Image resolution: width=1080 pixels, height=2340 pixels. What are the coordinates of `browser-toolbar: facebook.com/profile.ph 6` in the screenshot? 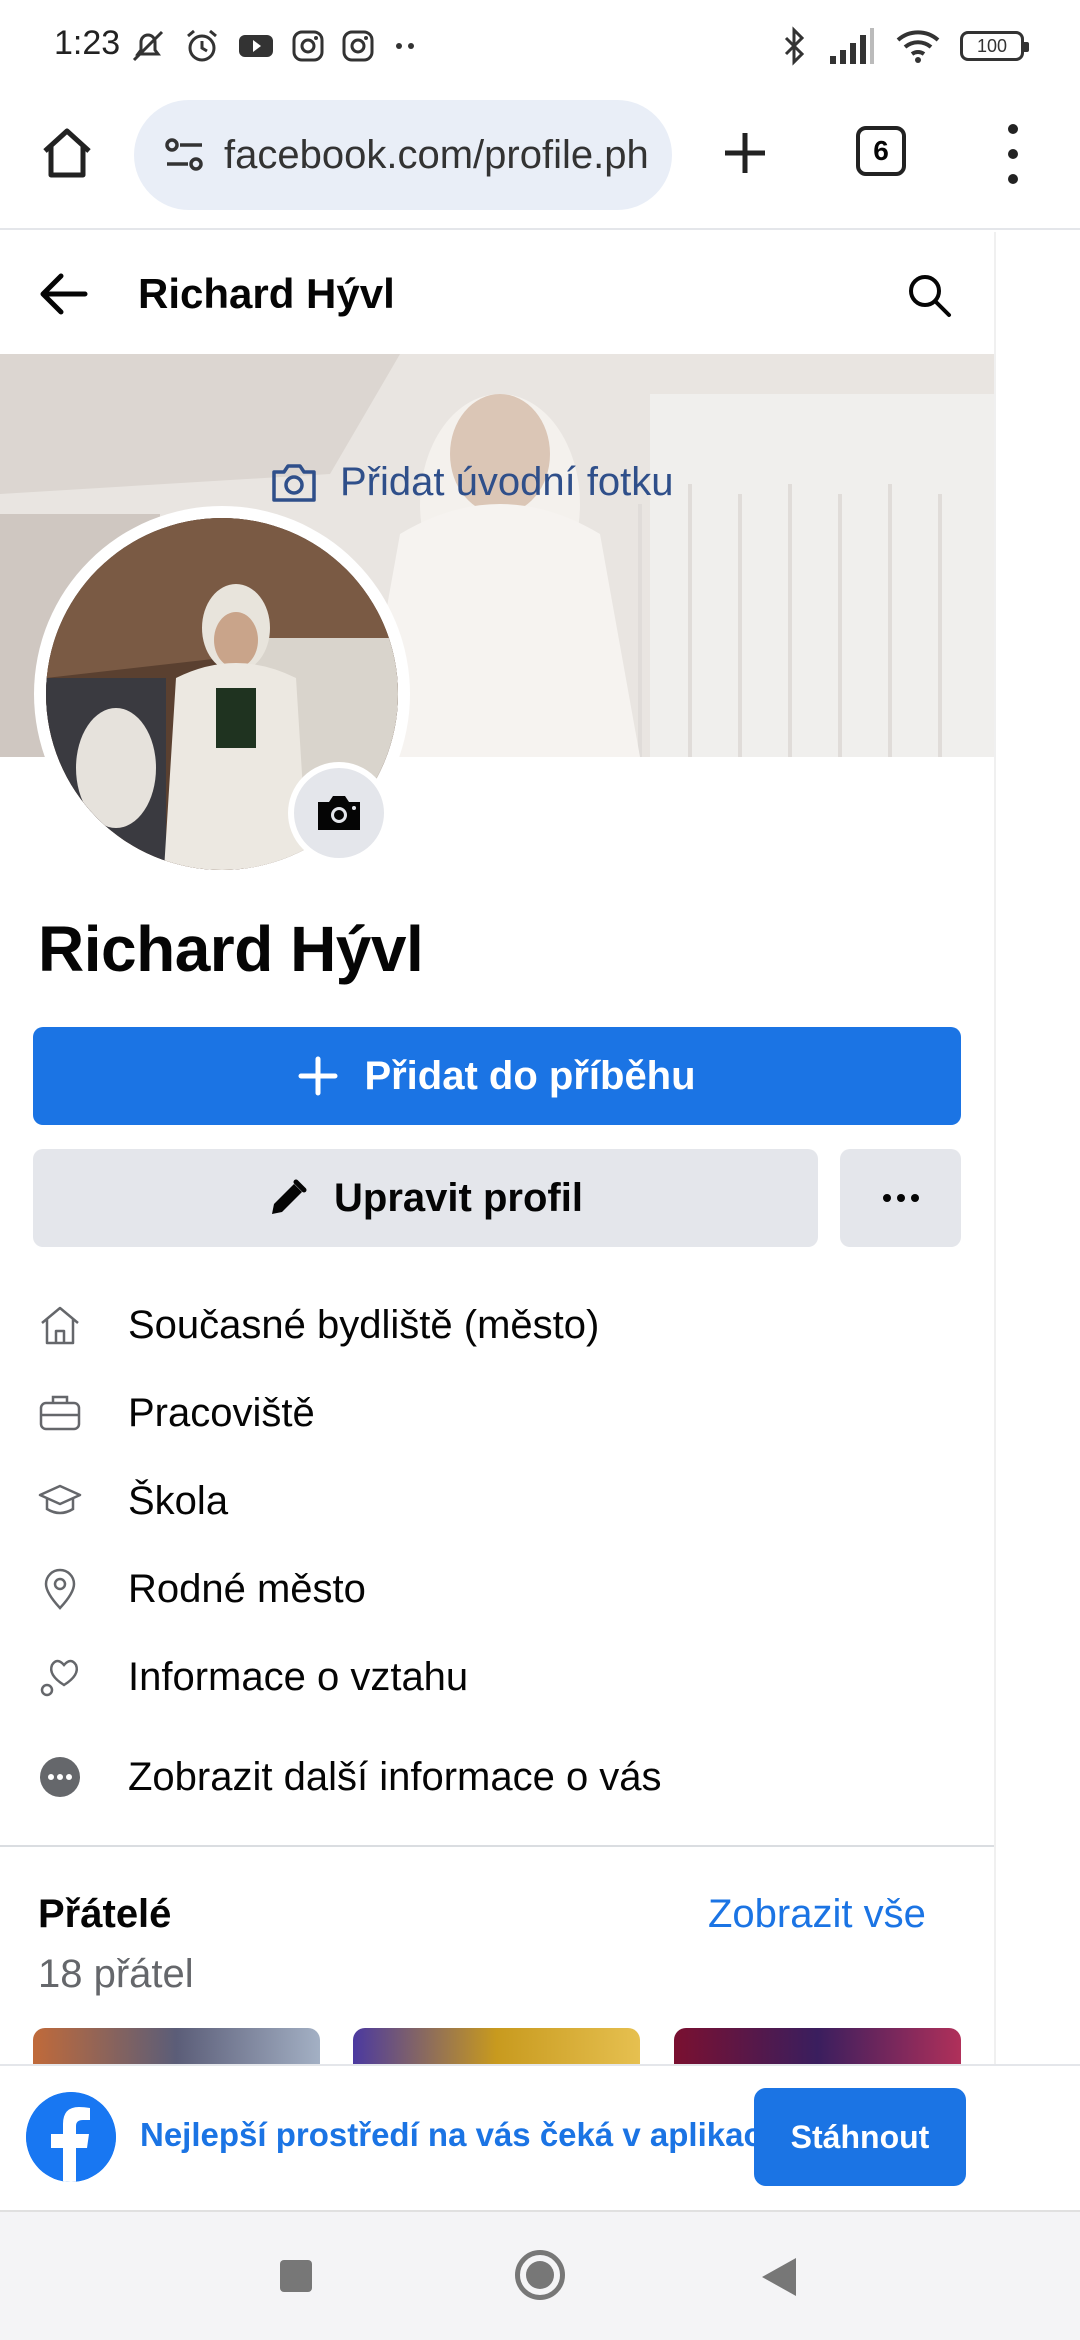 It's located at (540, 163).